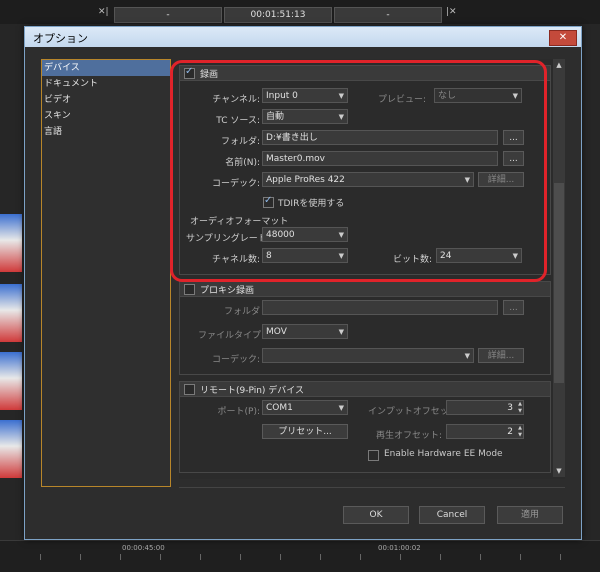 The image size is (600, 572). Describe the element at coordinates (189, 289) in the screenshot. I see `proxy-checkbox` at that location.